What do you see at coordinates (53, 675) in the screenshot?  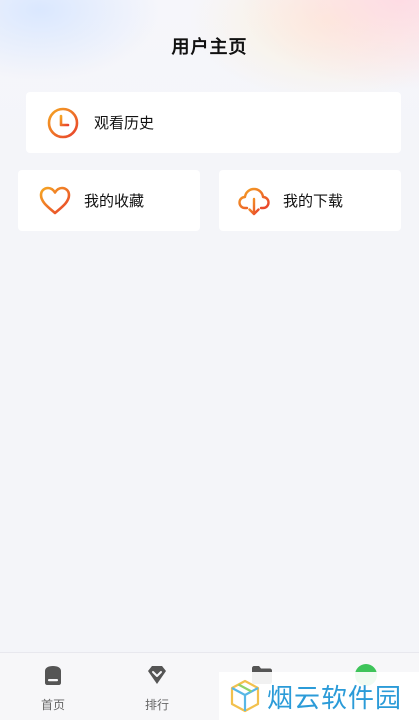 I see `home-icon` at bounding box center [53, 675].